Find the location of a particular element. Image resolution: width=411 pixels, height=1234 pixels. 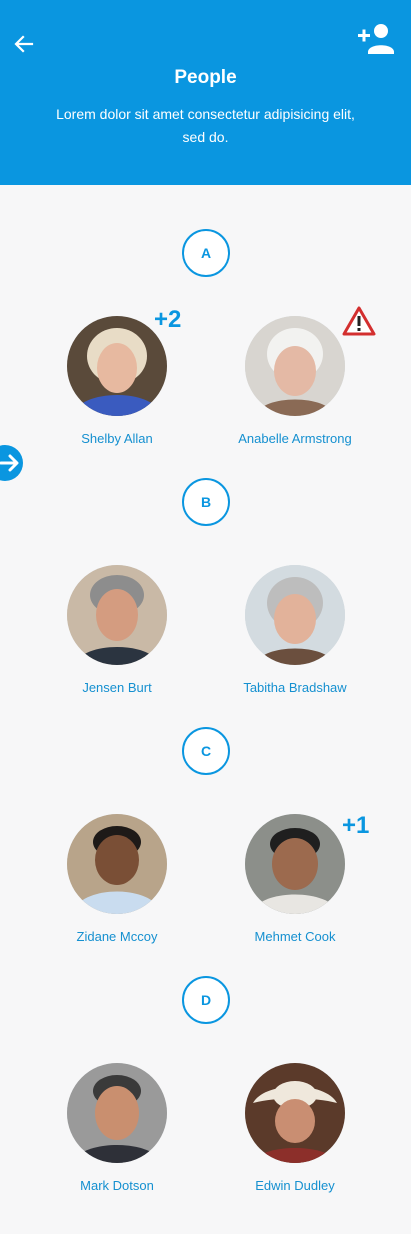

person-name: Shelby Allan is located at coordinates (117, 438).